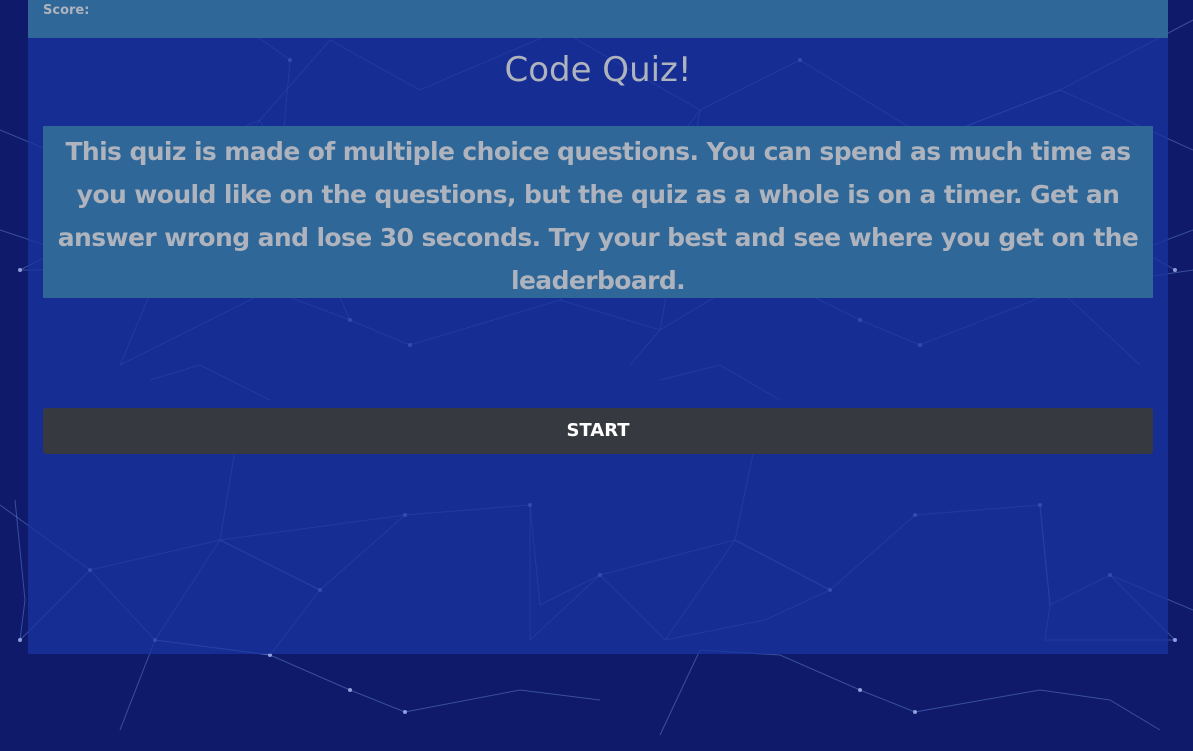 This screenshot has height=751, width=1193. What do you see at coordinates (598, 431) in the screenshot?
I see `start-button: START` at bounding box center [598, 431].